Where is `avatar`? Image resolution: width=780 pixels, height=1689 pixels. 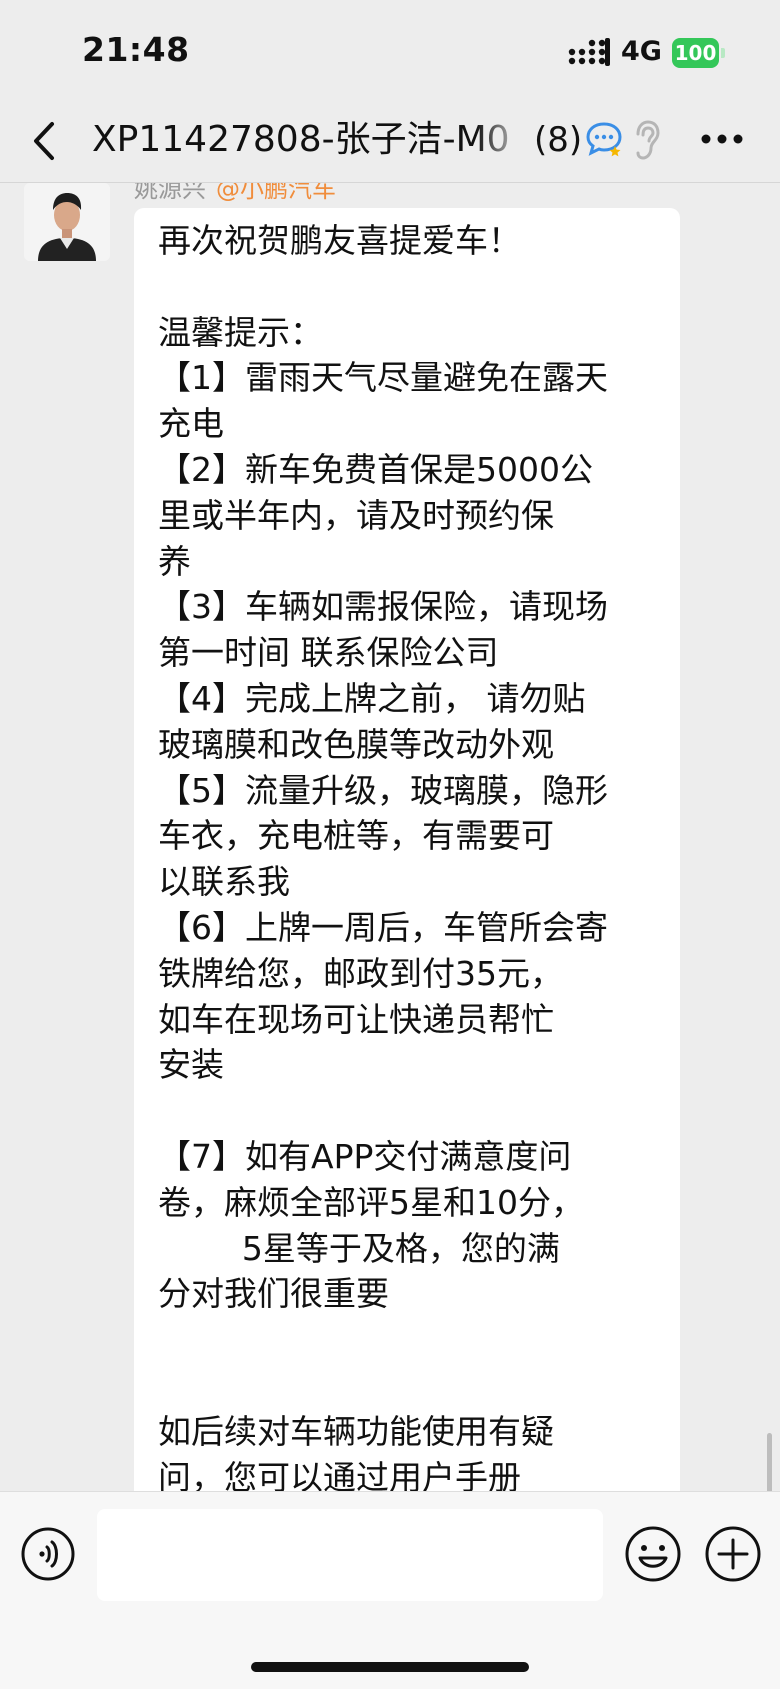 avatar is located at coordinates (67, 222).